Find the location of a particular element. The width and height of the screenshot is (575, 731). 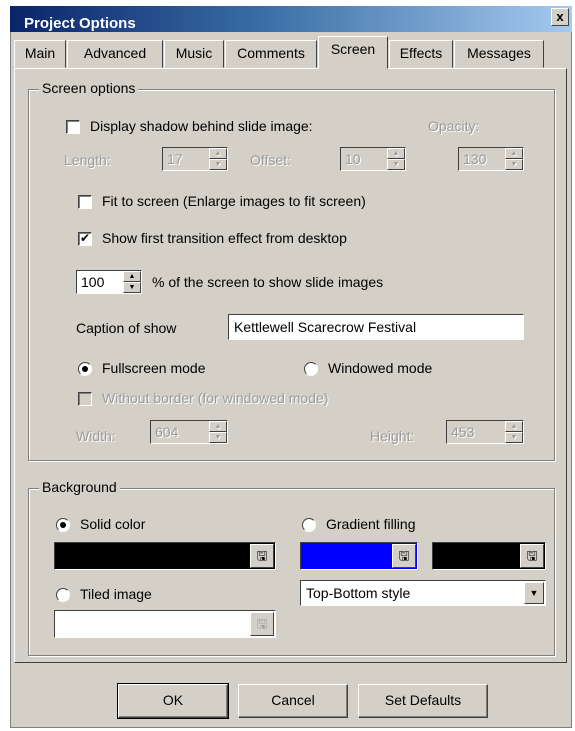

percent-spinner: 100 ▲ ▼ is located at coordinates (109, 282).